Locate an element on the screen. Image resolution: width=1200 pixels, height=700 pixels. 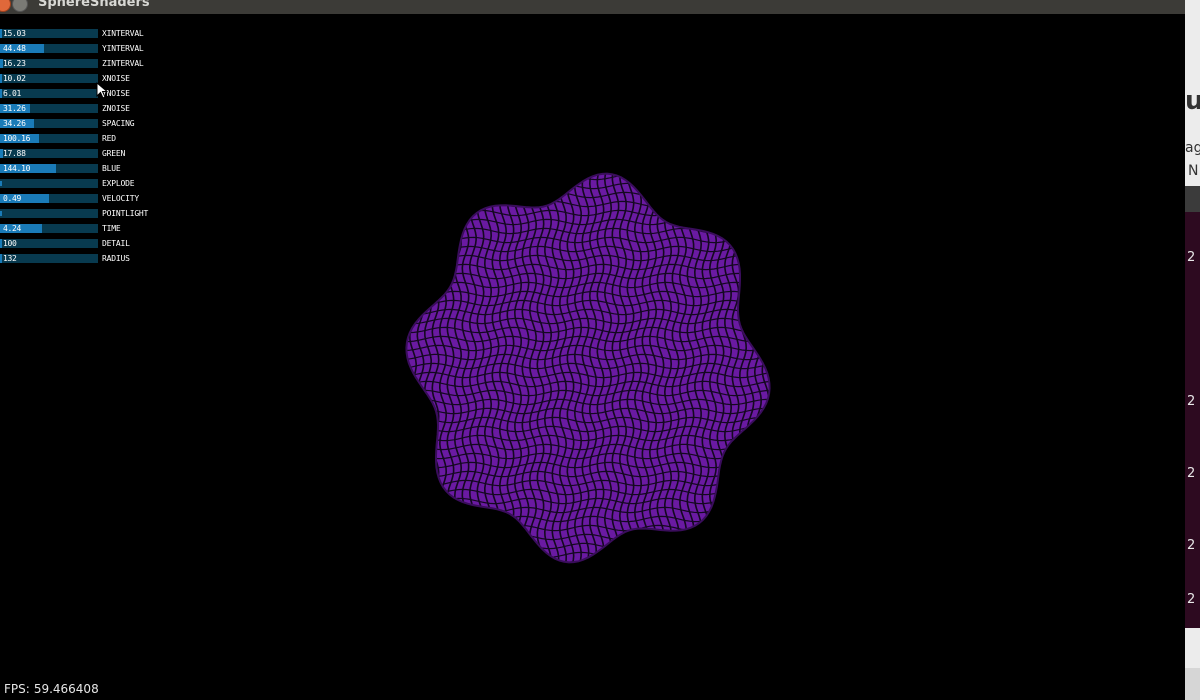
control-xinterval: 15.03 XINTERVAL is located at coordinates (80, 34).